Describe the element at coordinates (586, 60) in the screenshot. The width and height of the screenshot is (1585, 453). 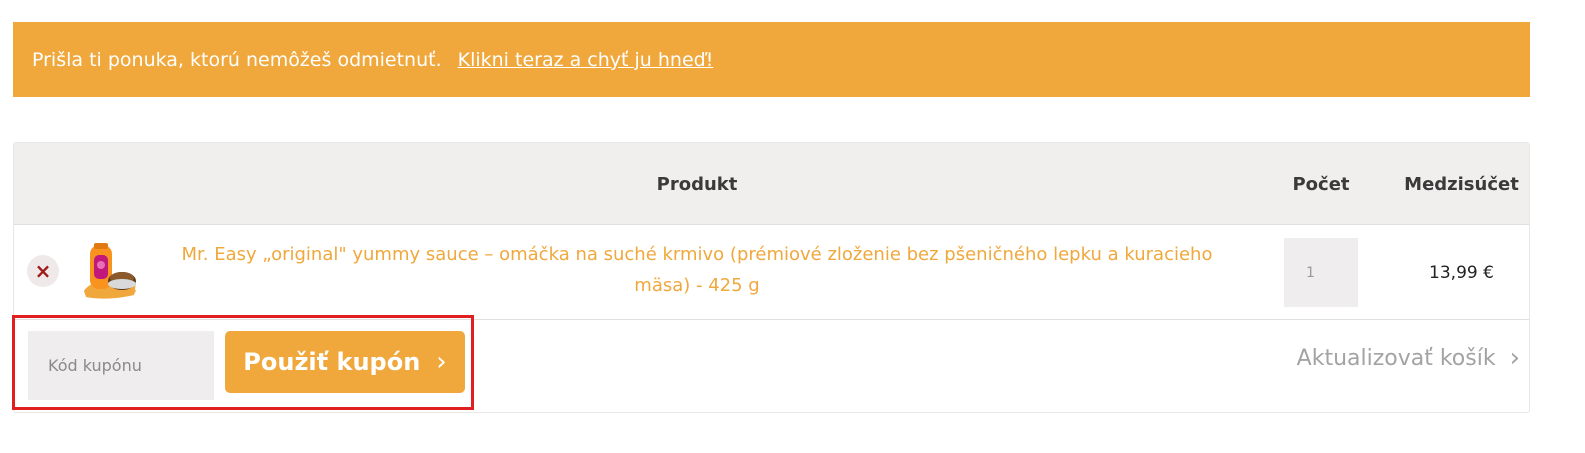
I see `offer-link: Klikni teraz a chyť ju hneď!` at that location.